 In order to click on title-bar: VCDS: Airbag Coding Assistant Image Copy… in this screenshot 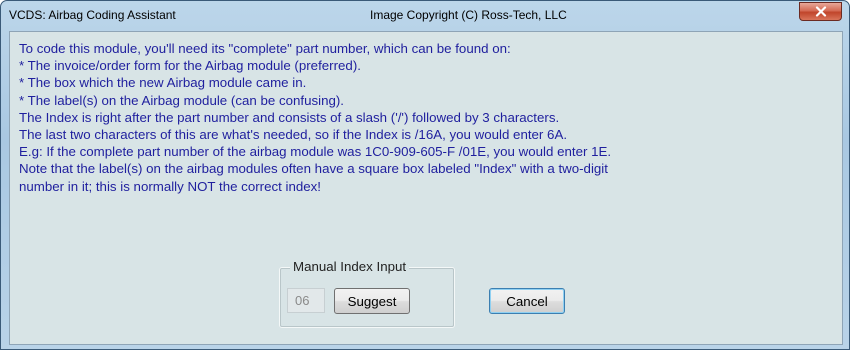, I will do `click(425, 15)`.